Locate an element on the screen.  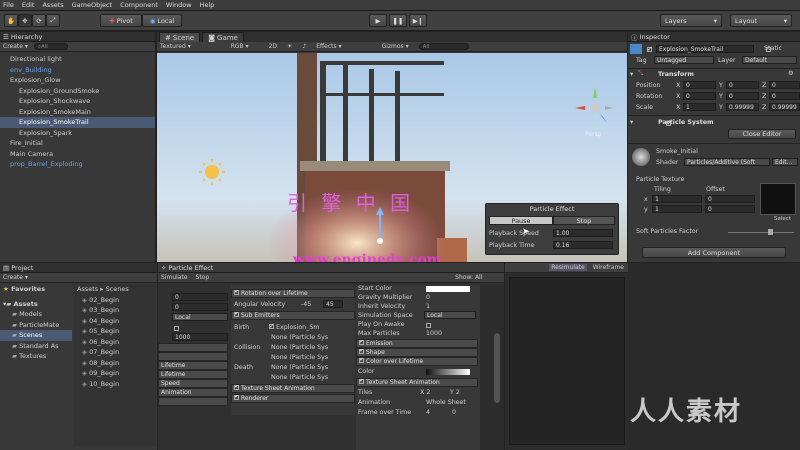
module-color-over-lifetime: Color over Lifetime is located at coordinates (417, 361).